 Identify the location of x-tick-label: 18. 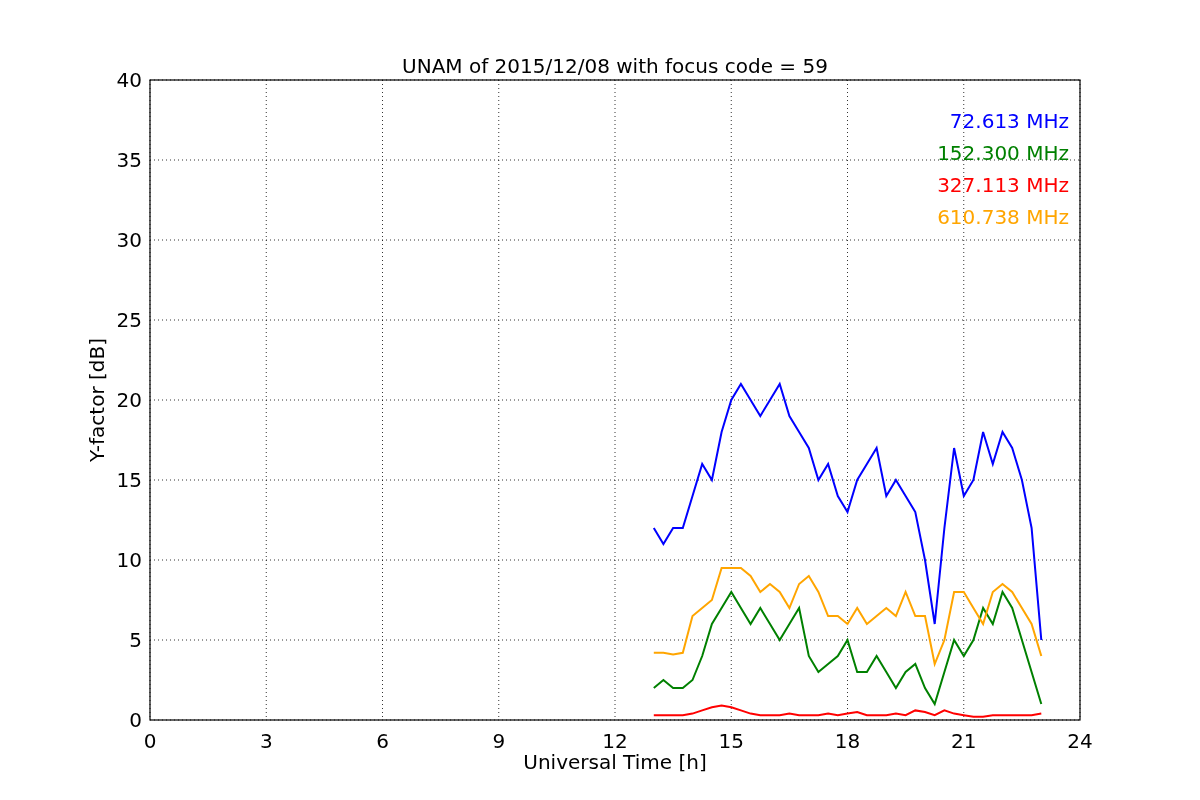
(847, 741).